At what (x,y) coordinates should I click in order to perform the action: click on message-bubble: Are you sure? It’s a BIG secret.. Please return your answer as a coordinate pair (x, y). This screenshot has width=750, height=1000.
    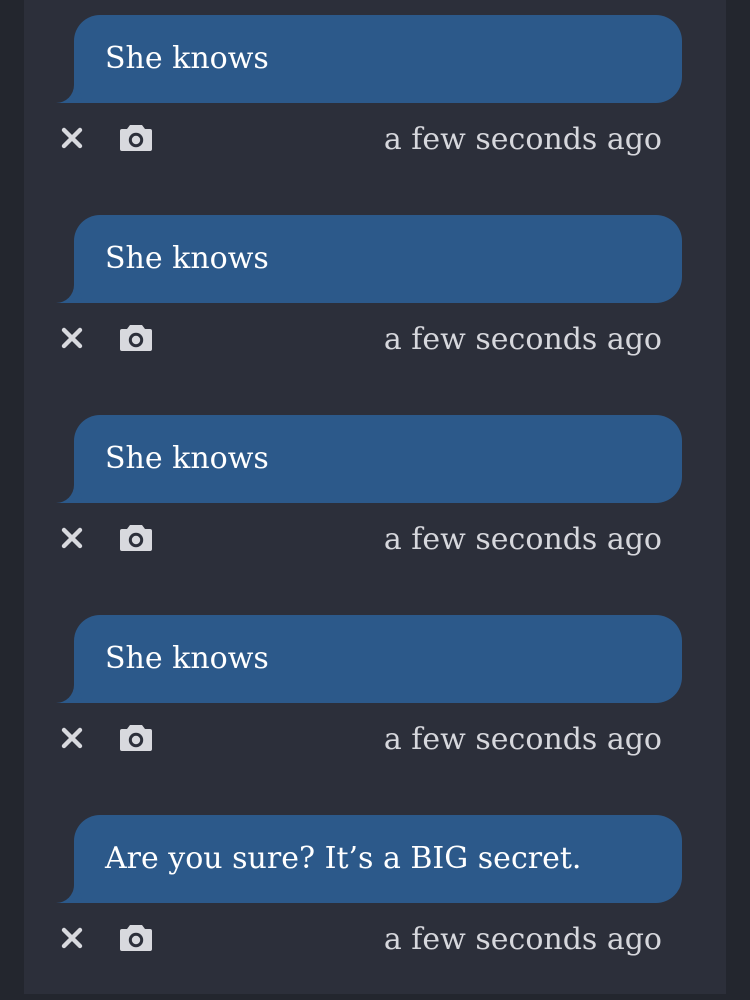
    Looking at the image, I should click on (365, 859).